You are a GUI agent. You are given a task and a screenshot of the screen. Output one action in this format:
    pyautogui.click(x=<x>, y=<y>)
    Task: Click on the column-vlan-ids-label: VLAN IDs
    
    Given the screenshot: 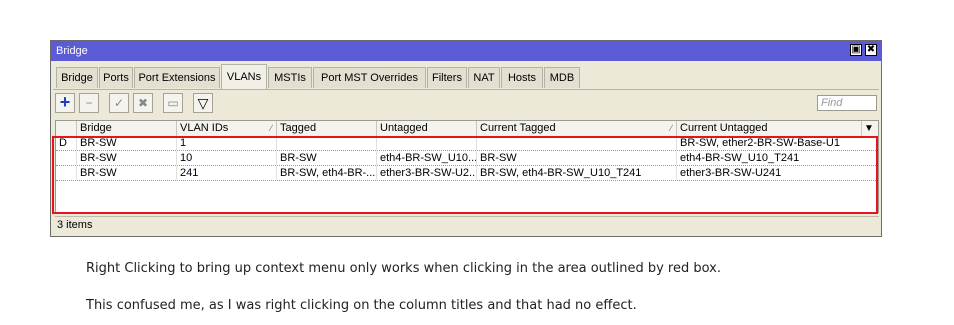 What is the action you would take?
    pyautogui.click(x=204, y=128)
    